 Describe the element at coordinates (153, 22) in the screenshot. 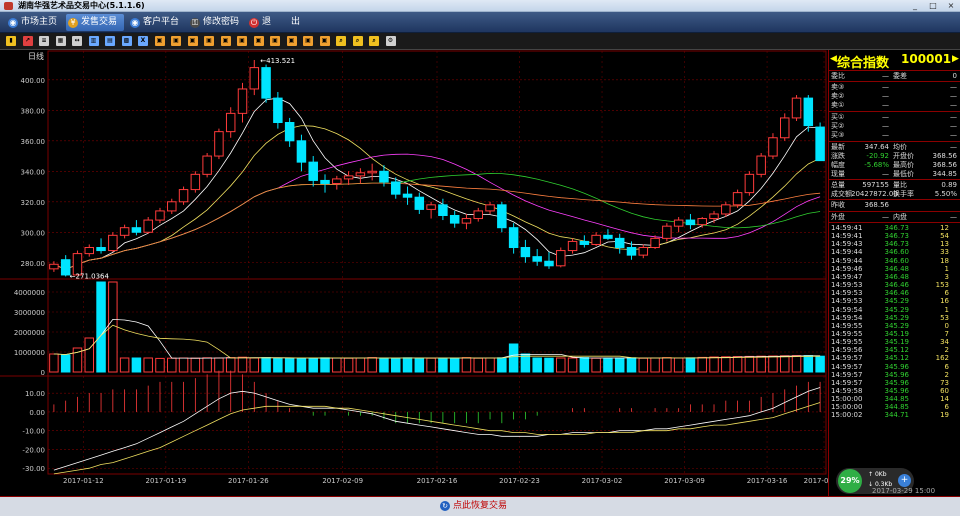

I see `menu-client-platform: ◉ 客户平台` at that location.